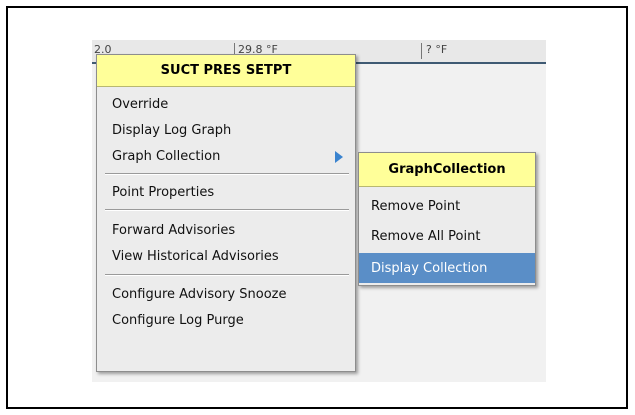  What do you see at coordinates (447, 268) in the screenshot?
I see `submenu-item-display-collection: Display Collection` at bounding box center [447, 268].